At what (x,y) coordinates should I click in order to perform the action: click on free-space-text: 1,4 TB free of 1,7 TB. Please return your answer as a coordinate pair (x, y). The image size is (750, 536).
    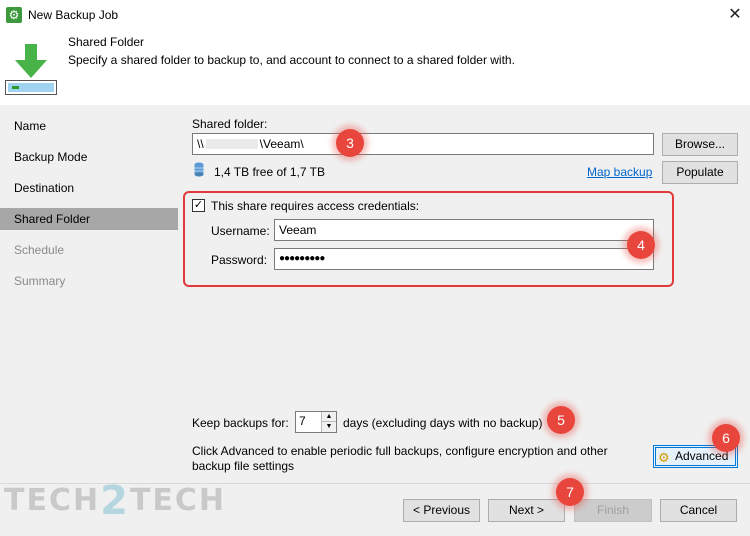
    Looking at the image, I should click on (269, 172).